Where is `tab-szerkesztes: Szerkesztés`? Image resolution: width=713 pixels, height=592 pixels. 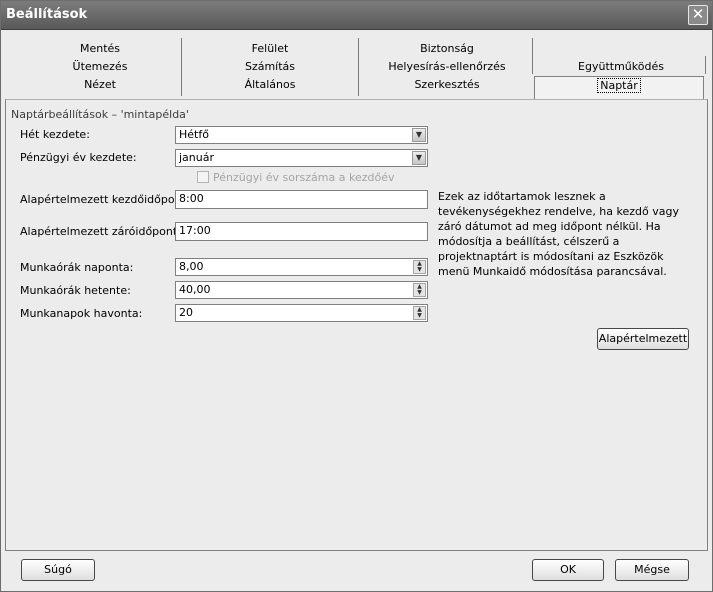 tab-szerkesztes: Szerkesztés is located at coordinates (447, 85).